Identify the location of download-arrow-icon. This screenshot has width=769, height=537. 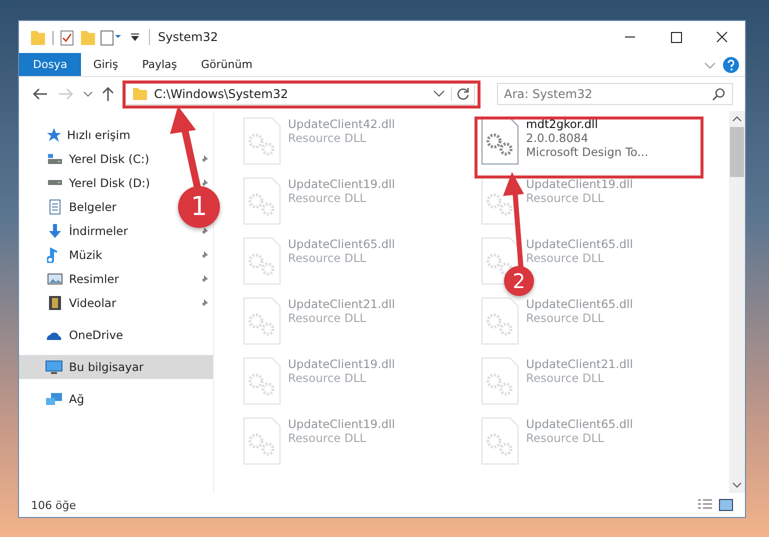
(55, 231).